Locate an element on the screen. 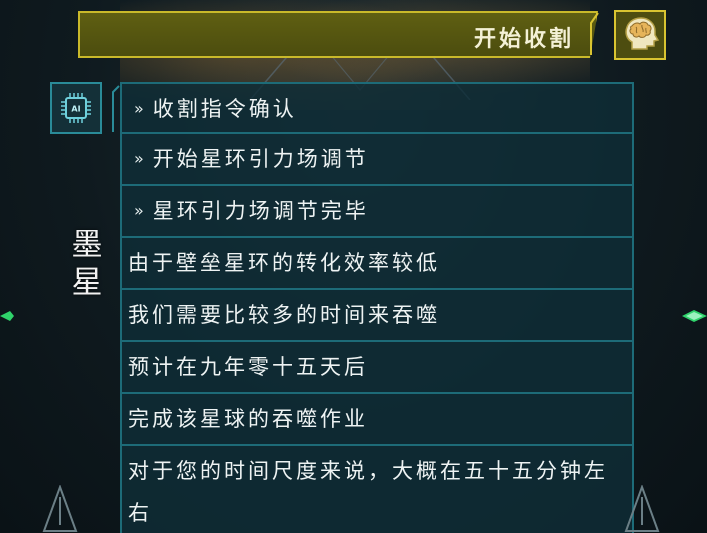 The height and width of the screenshot is (533, 707). ship-marker-right-icon is located at coordinates (642, 508).